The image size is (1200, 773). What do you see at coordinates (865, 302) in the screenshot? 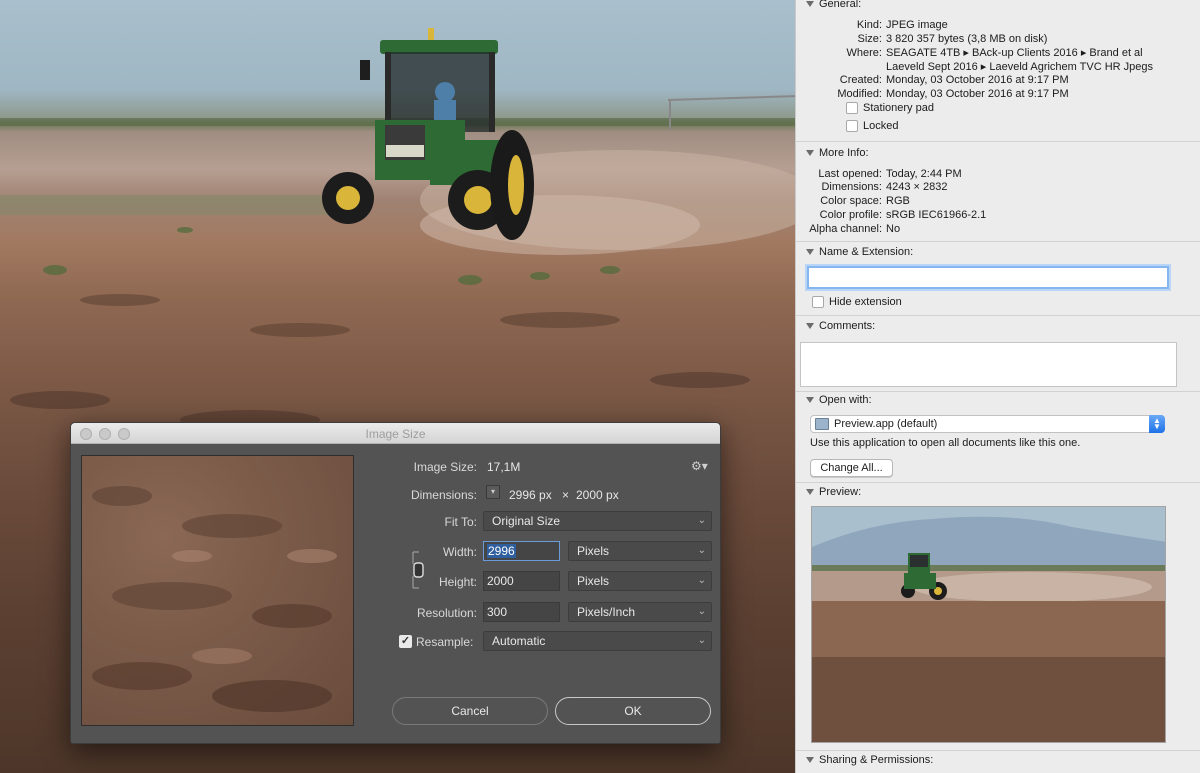
I see `hide-extension-label: Hide extension` at bounding box center [865, 302].